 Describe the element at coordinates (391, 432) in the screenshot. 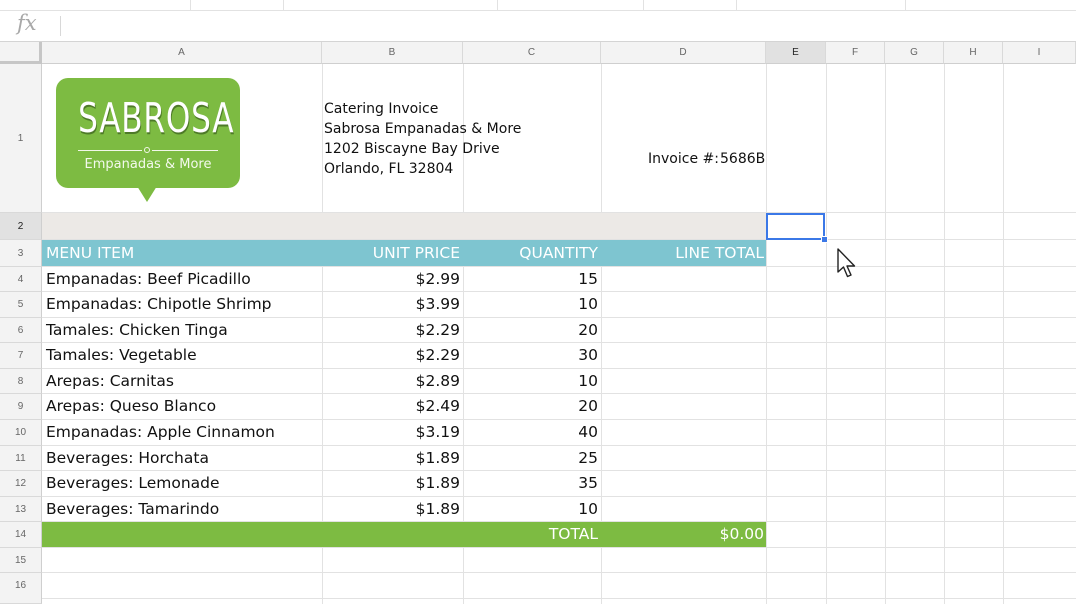

I see `item-price: $3.19` at that location.